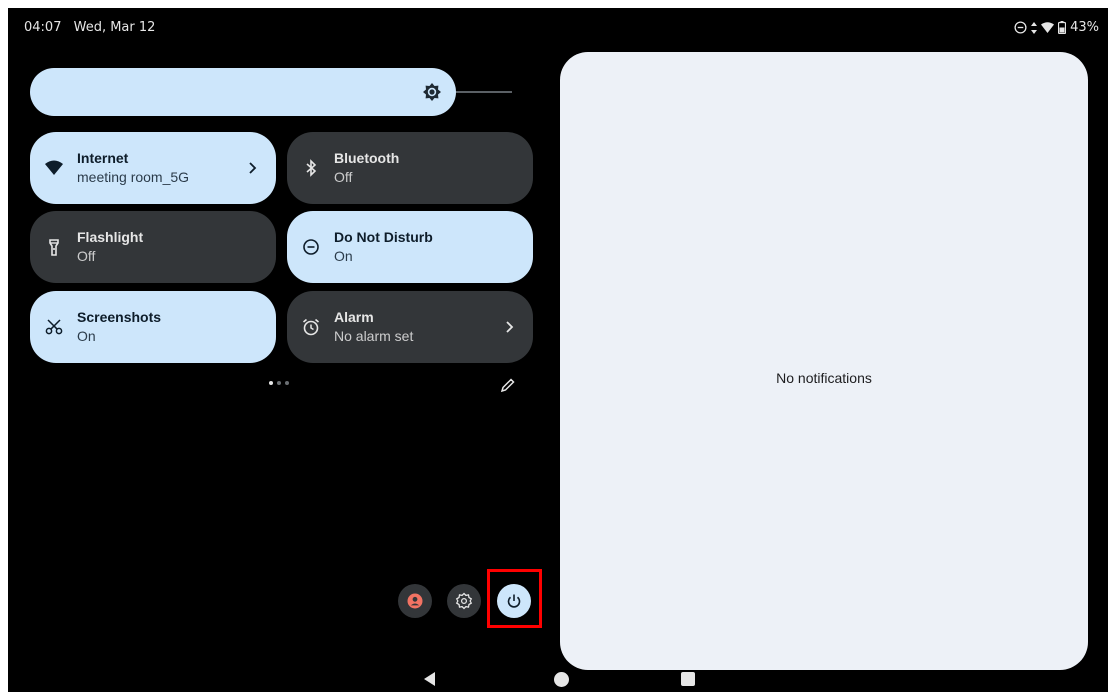  What do you see at coordinates (514, 598) in the screenshot?
I see `power-button-highlight` at bounding box center [514, 598].